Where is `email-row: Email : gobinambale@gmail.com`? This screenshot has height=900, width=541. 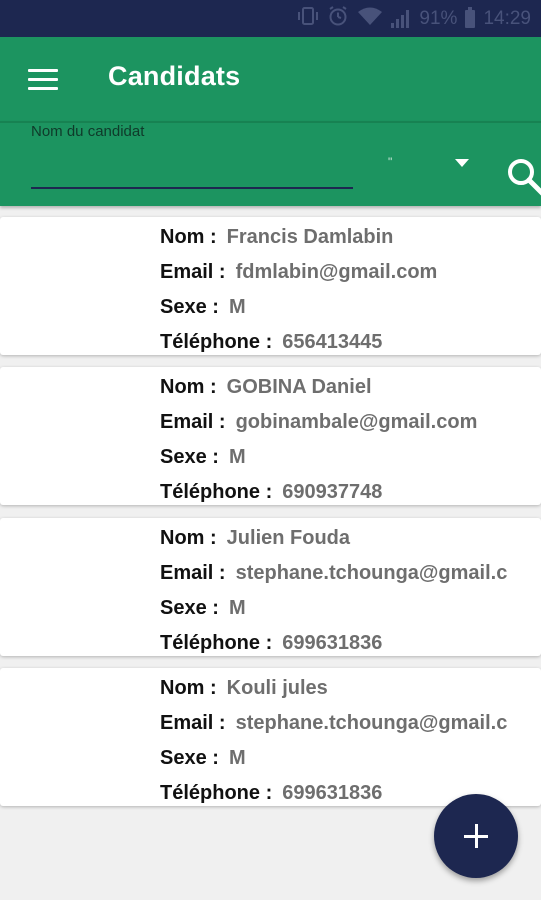 email-row: Email : gobinambale@gmail.com is located at coordinates (318, 422).